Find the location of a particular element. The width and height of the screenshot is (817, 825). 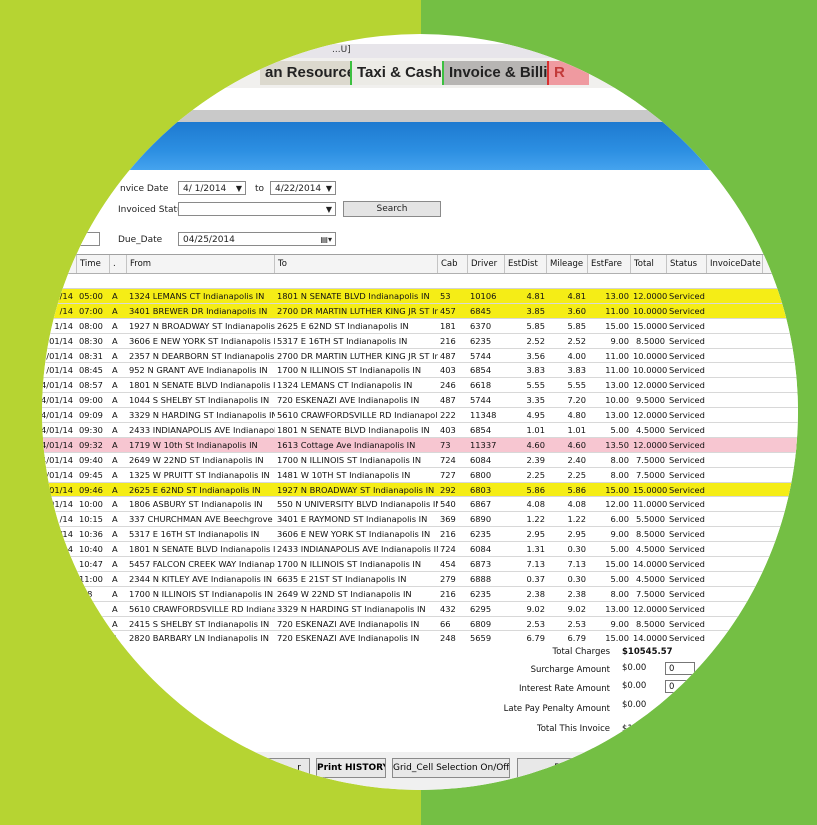

cell-driver: 6890 is located at coordinates (486, 519).